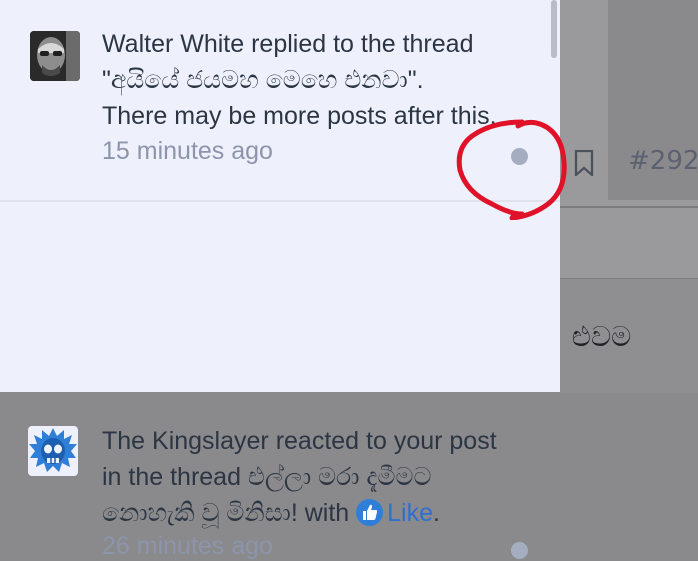  What do you see at coordinates (436, 513) in the screenshot?
I see `punctuation: .` at bounding box center [436, 513].